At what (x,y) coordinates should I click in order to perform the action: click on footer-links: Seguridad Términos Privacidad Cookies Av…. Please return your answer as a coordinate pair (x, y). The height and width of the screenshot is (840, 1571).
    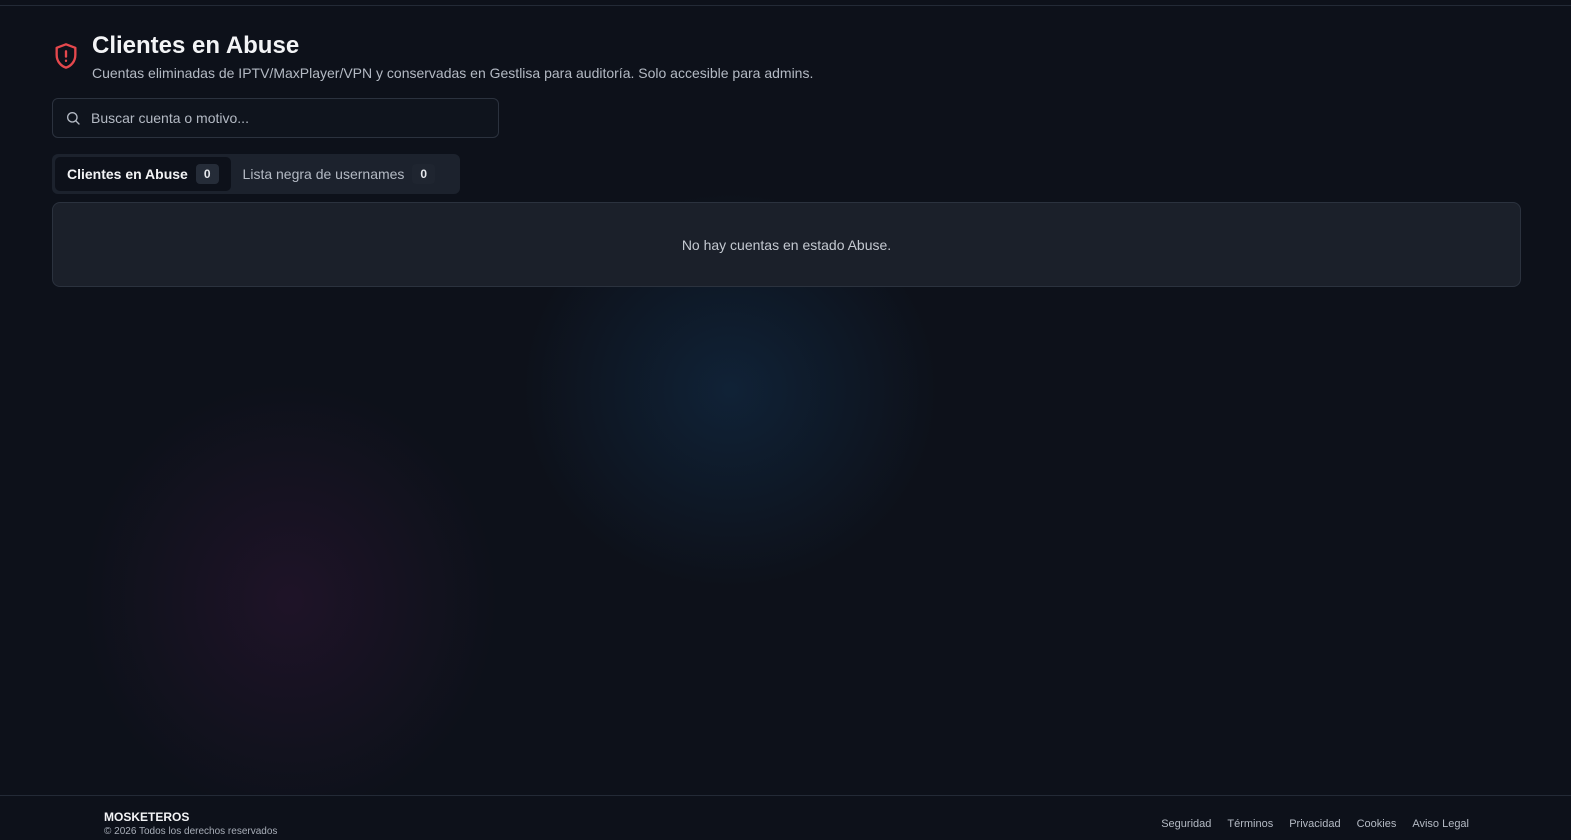
    Looking at the image, I should click on (1315, 824).